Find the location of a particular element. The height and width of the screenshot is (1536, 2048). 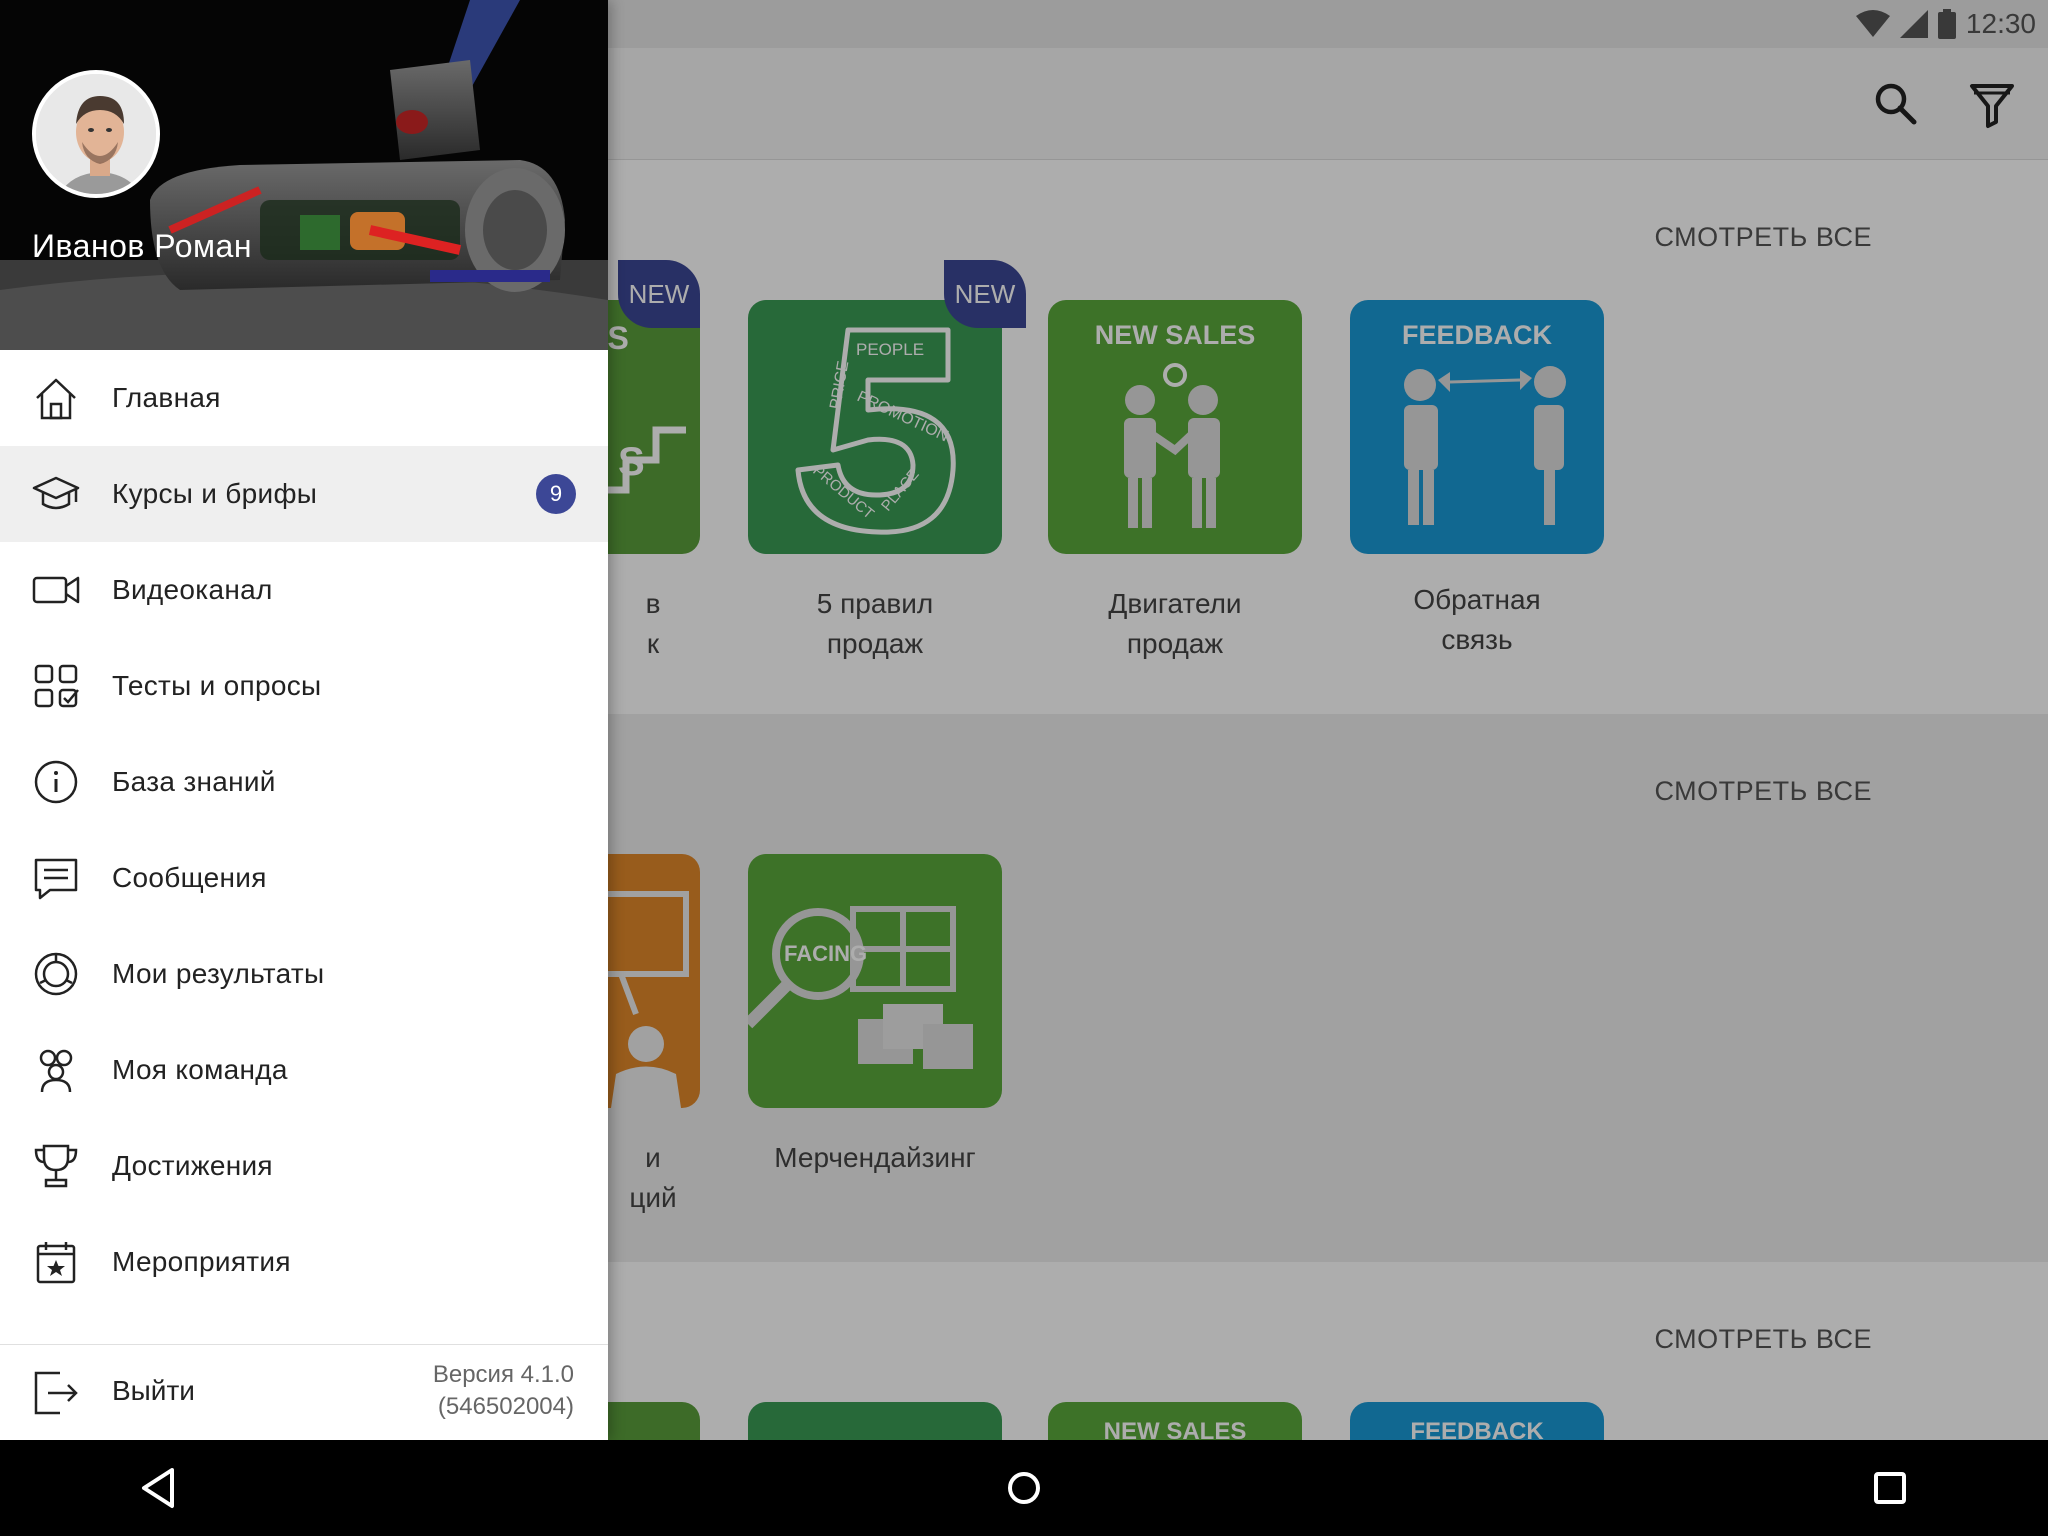

user-name: Иванов Роман is located at coordinates (142, 246).